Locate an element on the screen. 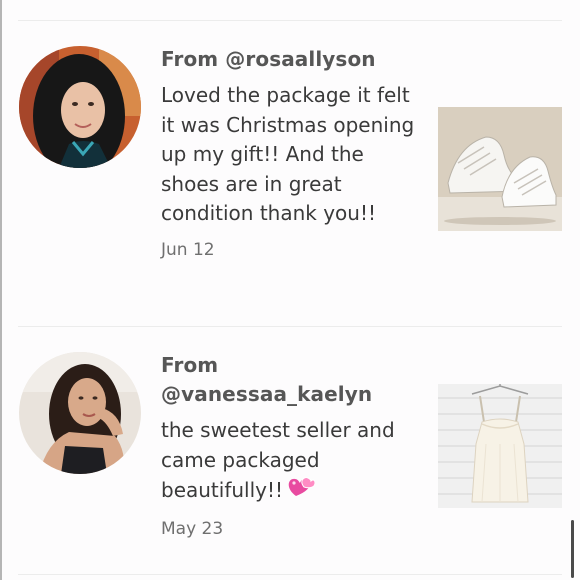  review-username: From @rosaallyson is located at coordinates (288, 59).